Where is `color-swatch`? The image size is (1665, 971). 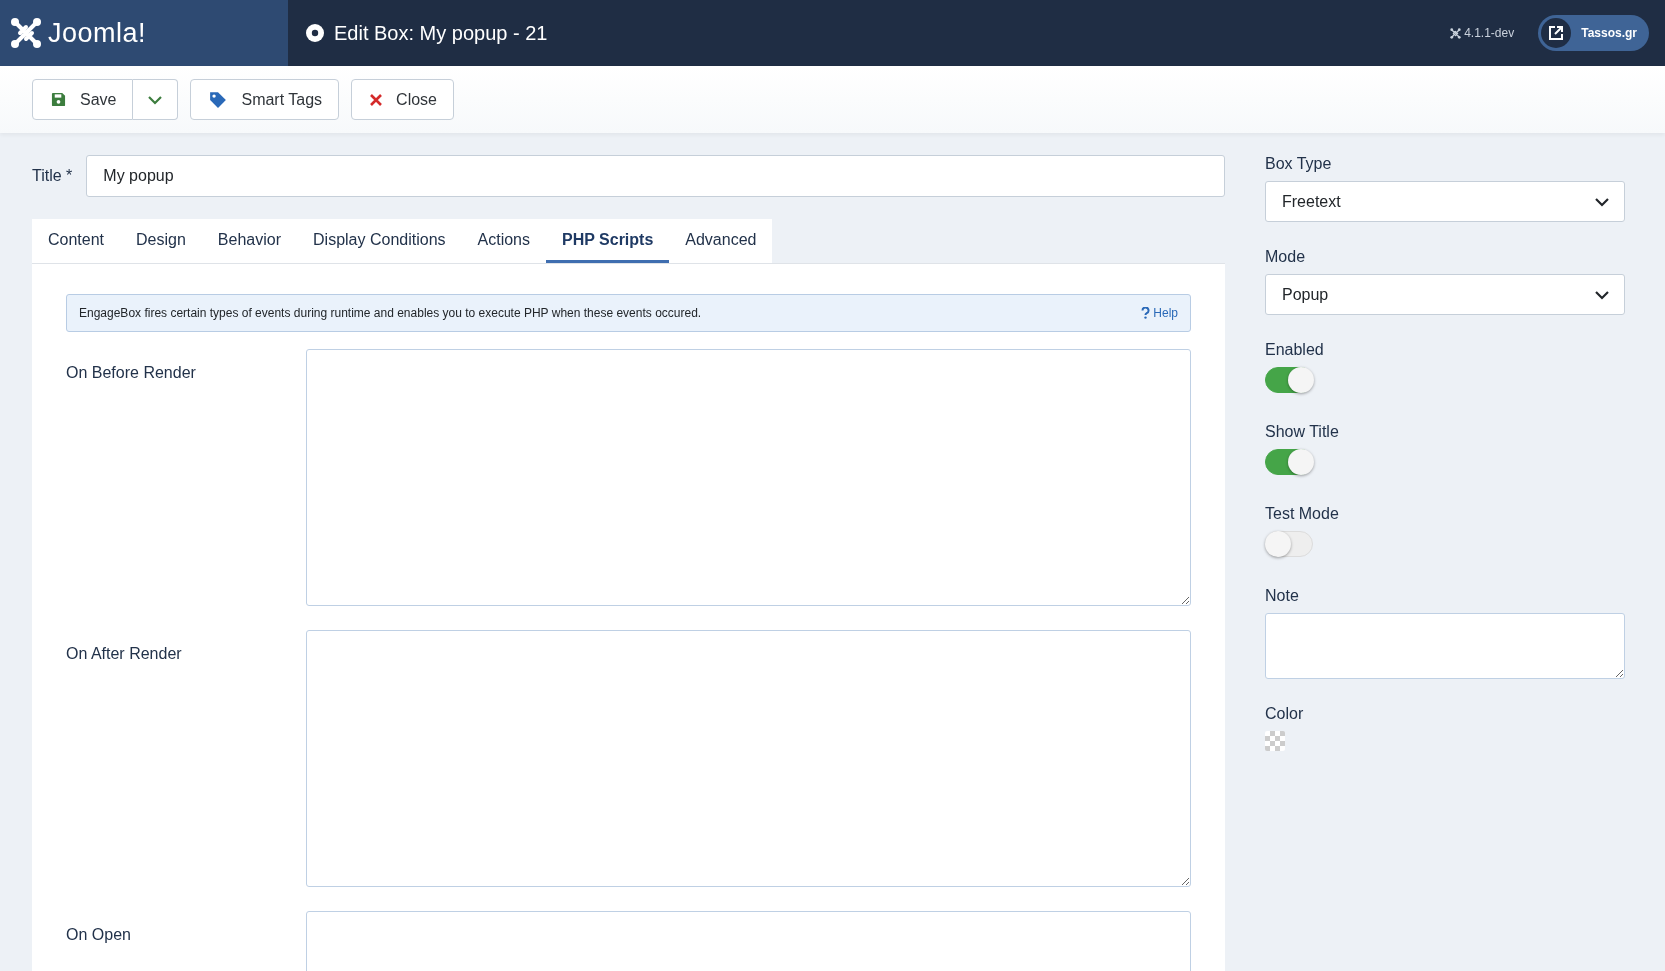
color-swatch is located at coordinates (1275, 741).